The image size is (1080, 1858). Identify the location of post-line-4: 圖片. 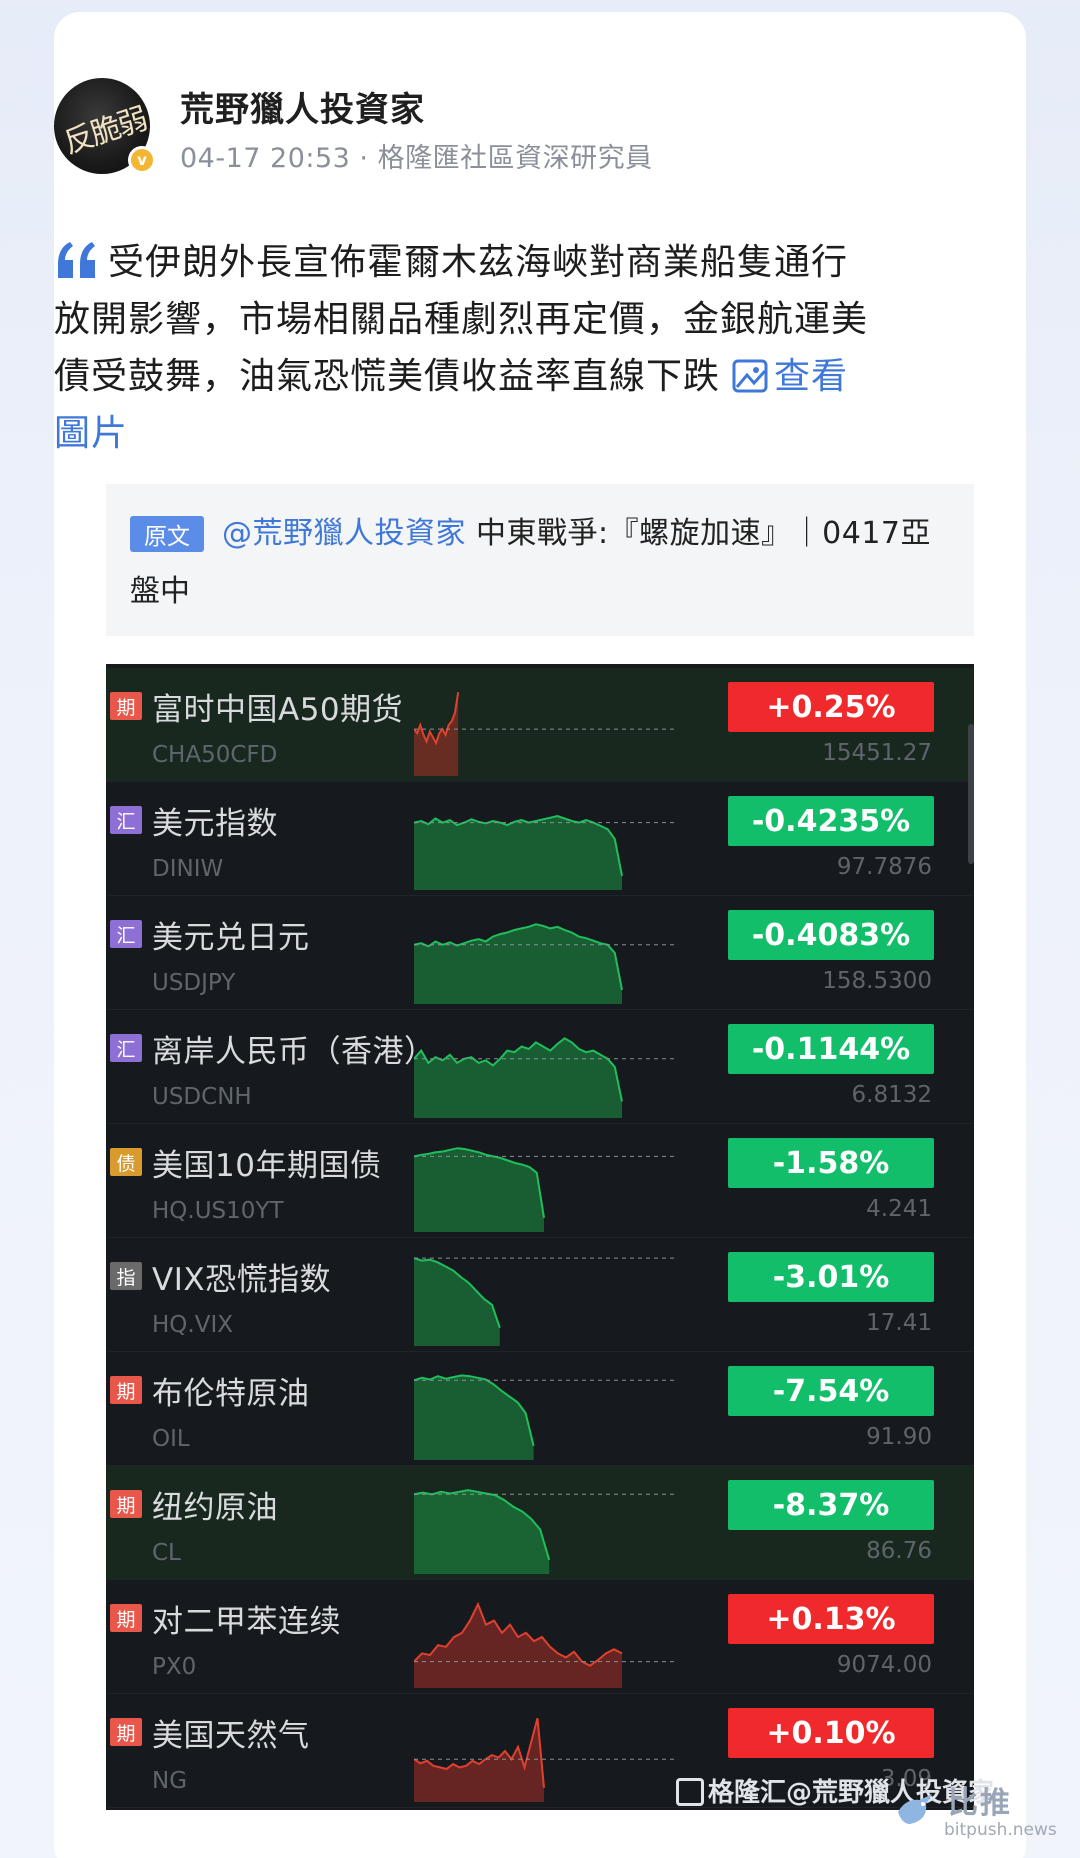
(514, 433).